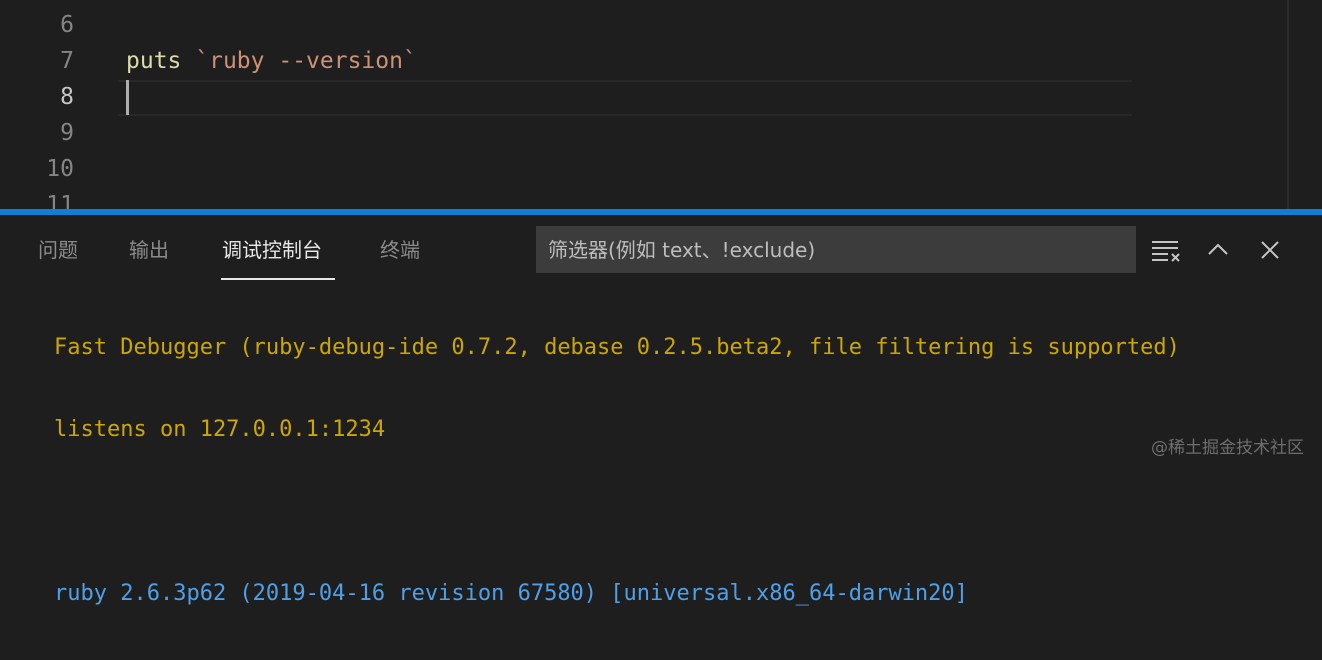 The image size is (1322, 660). Describe the element at coordinates (58, 248) in the screenshot. I see `tab-problems: 问题` at that location.